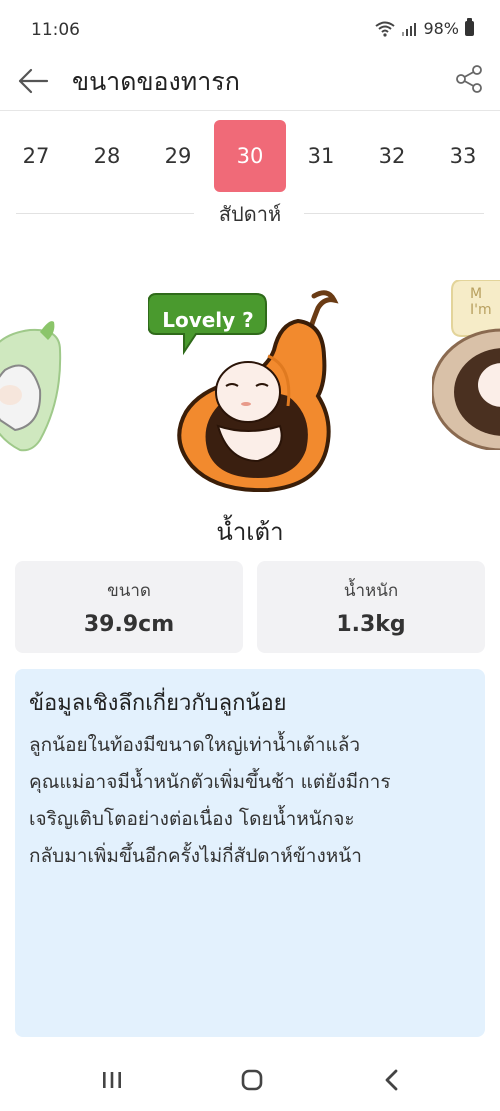 The width and height of the screenshot is (500, 1111). What do you see at coordinates (129, 607) in the screenshot?
I see `size-card: ขนาด 39.9cm` at bounding box center [129, 607].